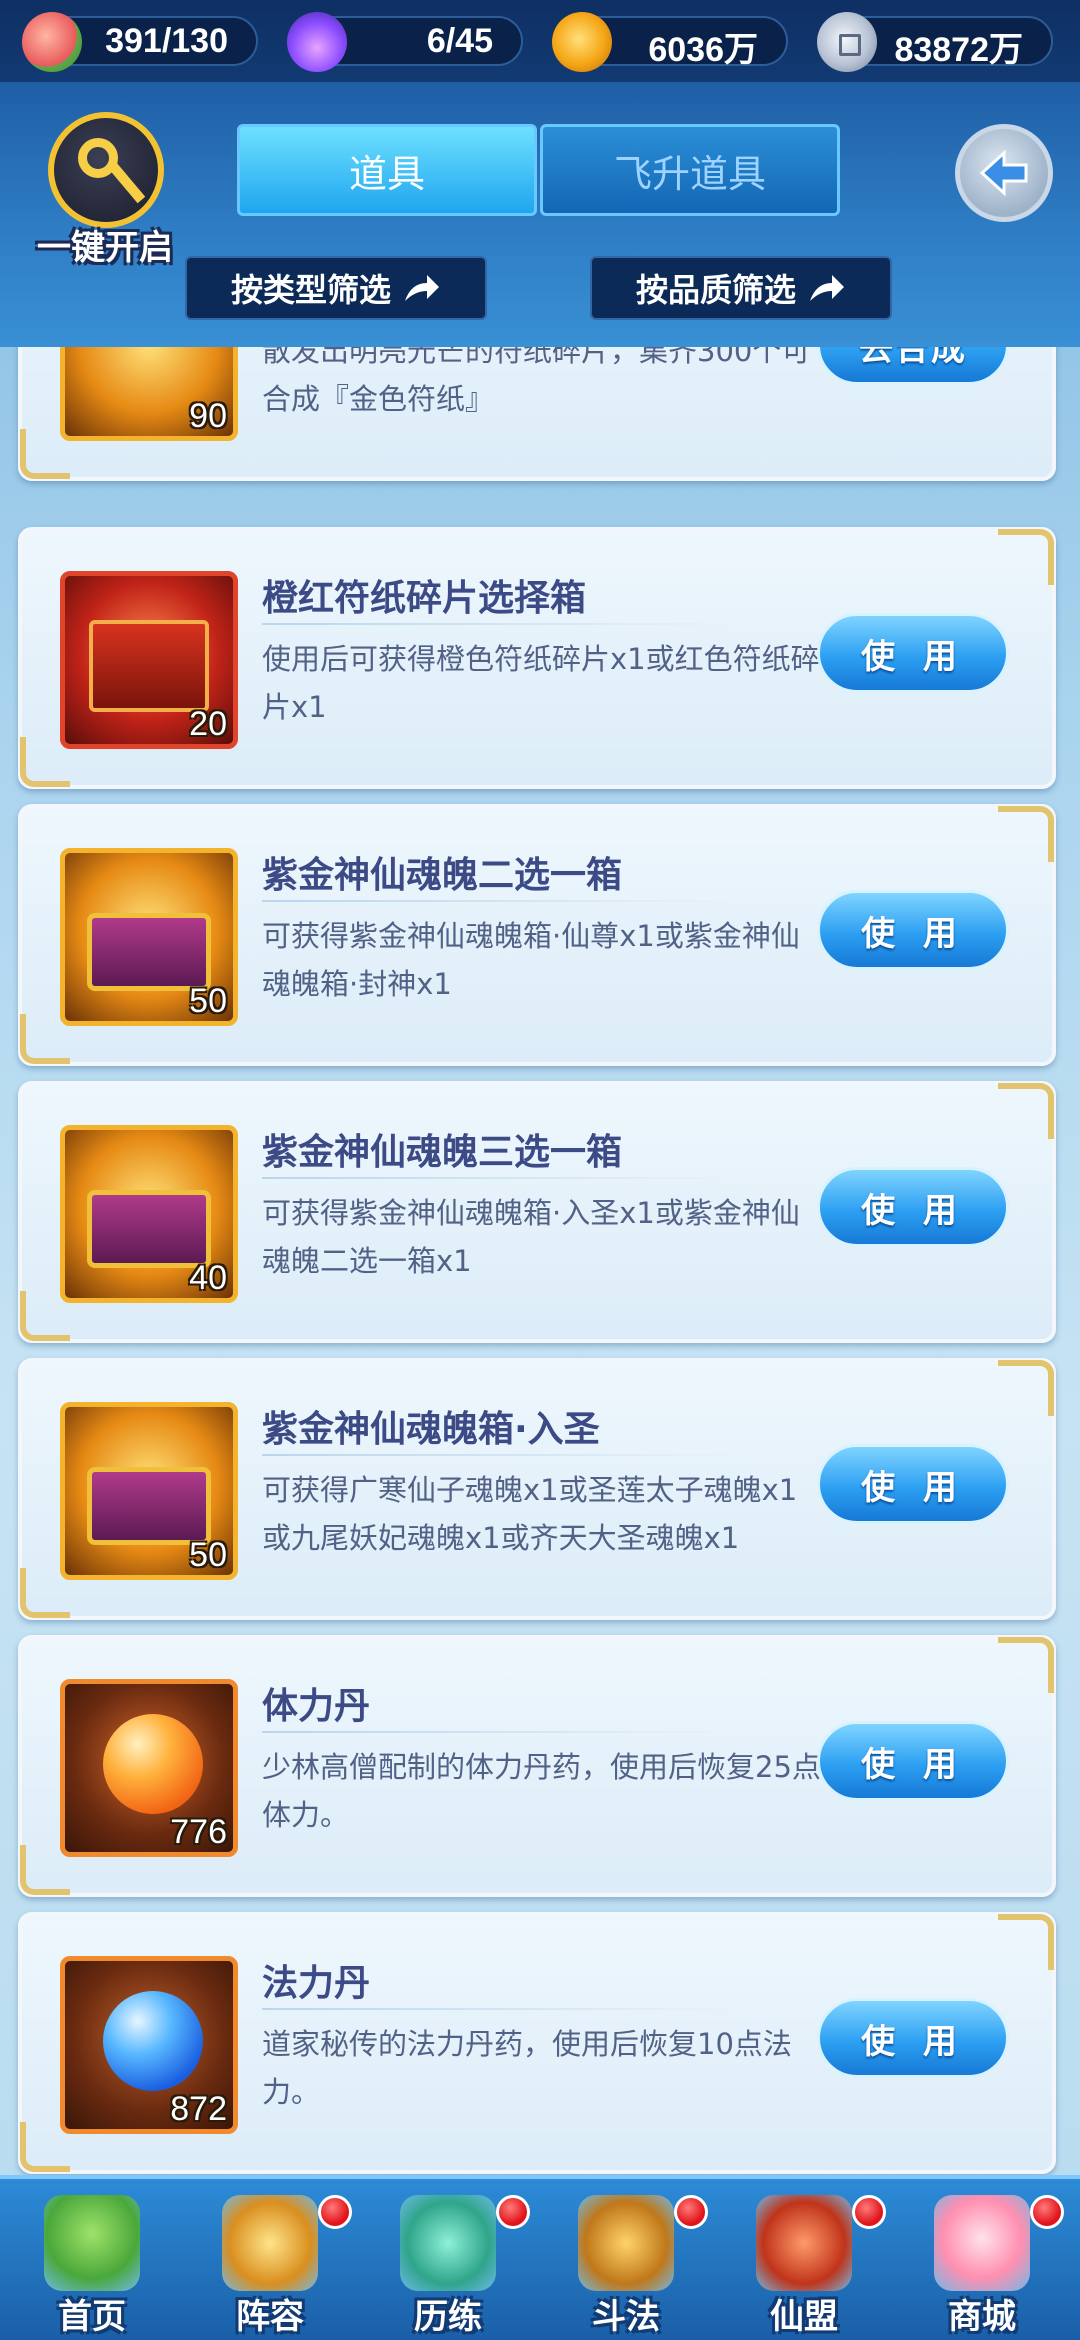 The width and height of the screenshot is (1080, 2340). I want to click on home-island-icon, so click(92, 2243).